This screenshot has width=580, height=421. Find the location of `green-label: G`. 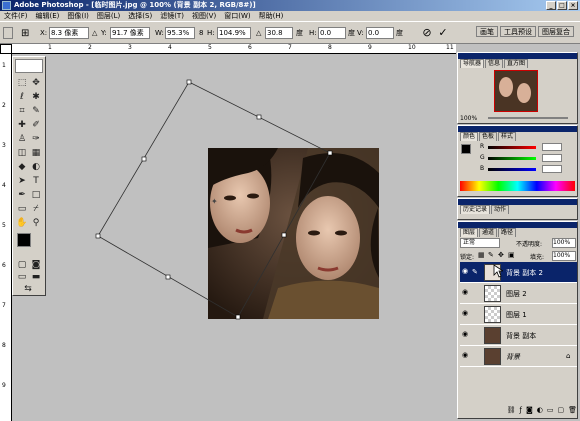

green-label: G is located at coordinates (482, 157).